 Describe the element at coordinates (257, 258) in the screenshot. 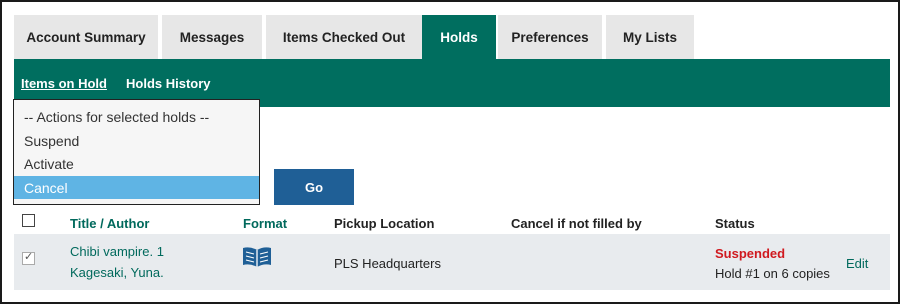

I see `book-icon` at that location.